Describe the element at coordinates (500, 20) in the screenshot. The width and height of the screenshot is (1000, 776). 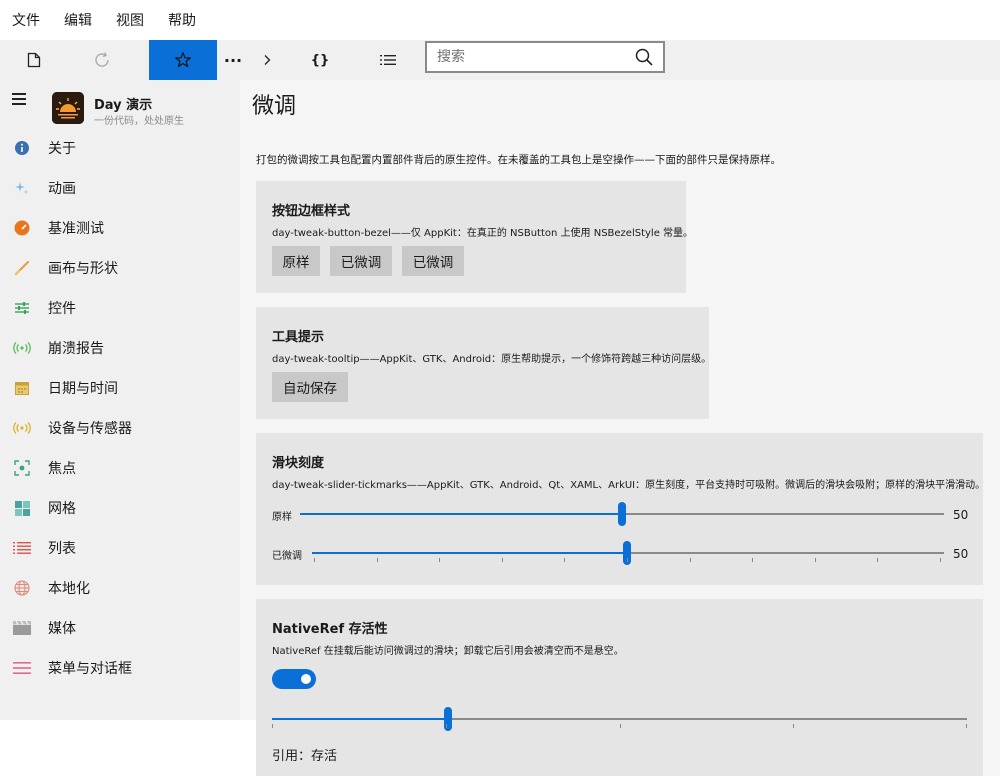
I see `menu-bar: 文件 编辑 视图 帮助` at that location.